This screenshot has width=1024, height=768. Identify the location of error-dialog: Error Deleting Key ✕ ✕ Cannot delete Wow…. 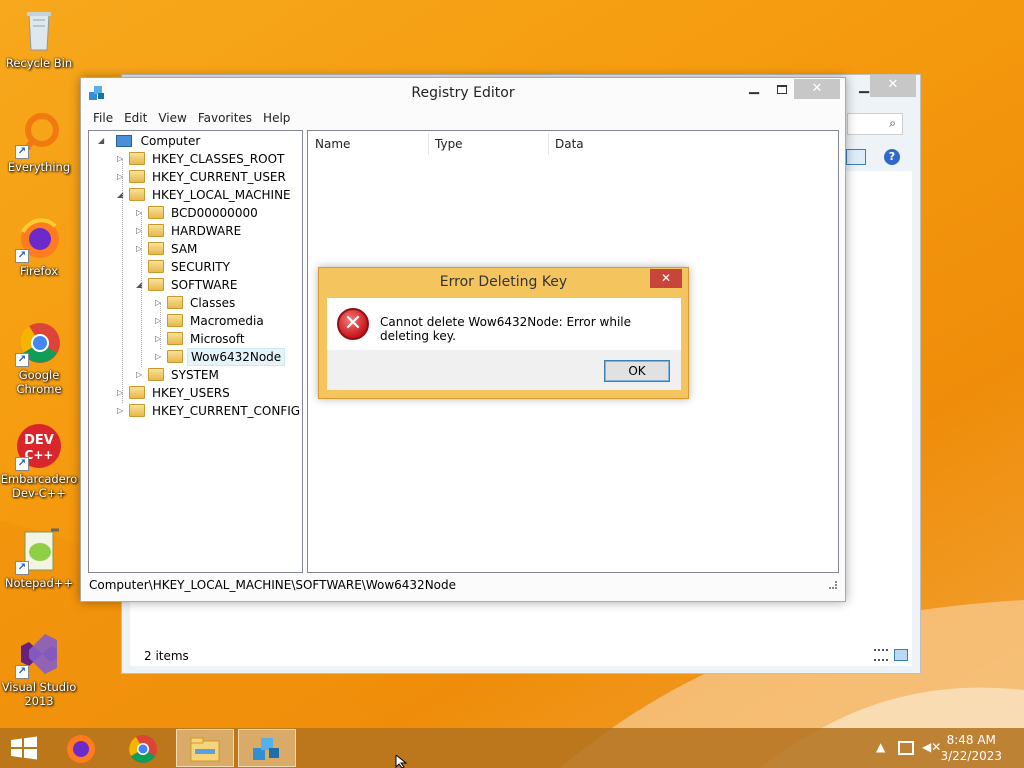
(503, 333).